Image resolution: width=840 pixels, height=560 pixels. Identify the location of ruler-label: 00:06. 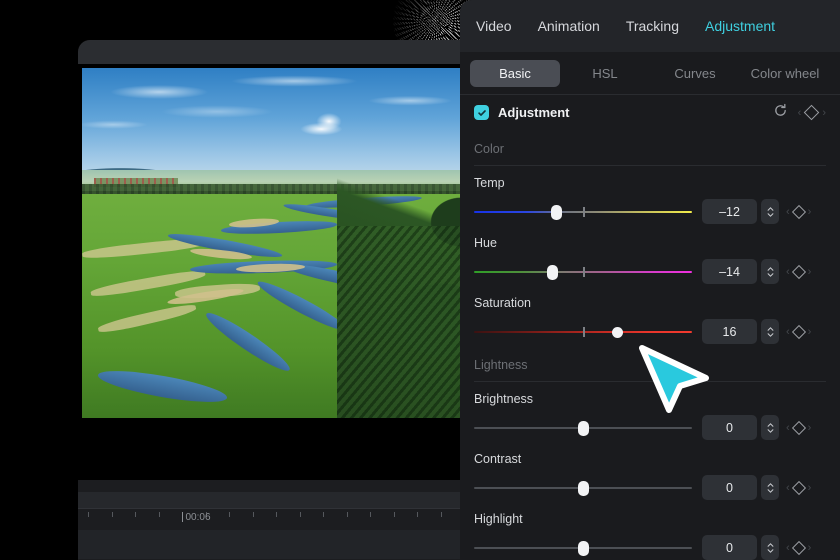
(196, 517).